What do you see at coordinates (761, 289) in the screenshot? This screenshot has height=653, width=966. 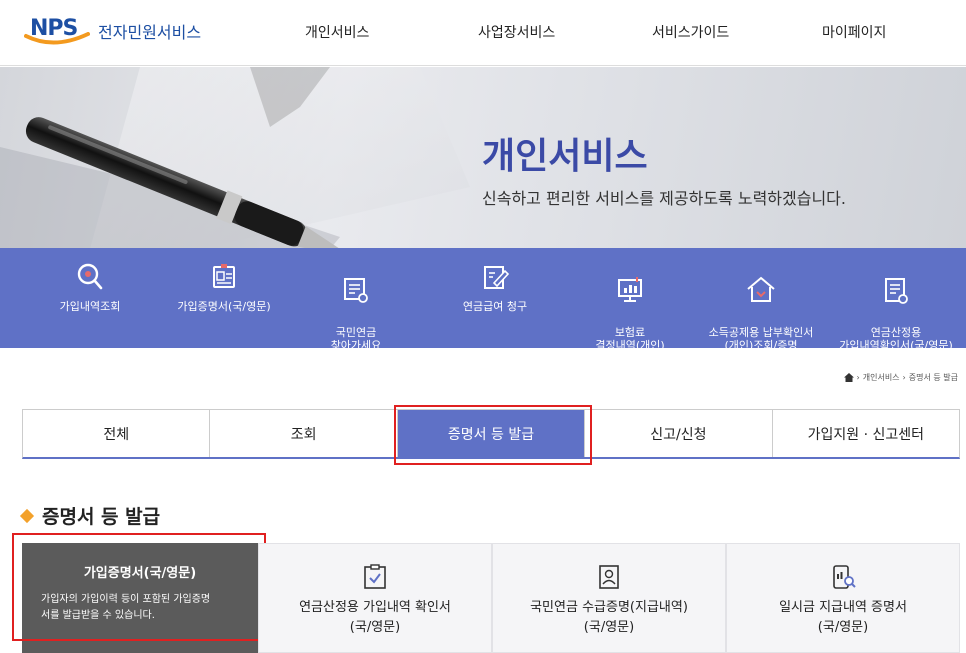 I see `house-icon` at bounding box center [761, 289].